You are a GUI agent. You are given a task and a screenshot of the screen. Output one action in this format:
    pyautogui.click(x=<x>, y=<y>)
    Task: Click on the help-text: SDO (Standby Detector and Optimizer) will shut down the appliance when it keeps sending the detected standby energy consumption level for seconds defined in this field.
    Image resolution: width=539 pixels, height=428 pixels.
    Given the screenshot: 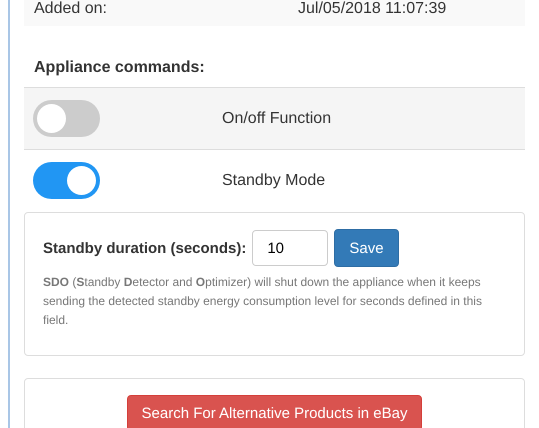 What is the action you would take?
    pyautogui.click(x=263, y=301)
    